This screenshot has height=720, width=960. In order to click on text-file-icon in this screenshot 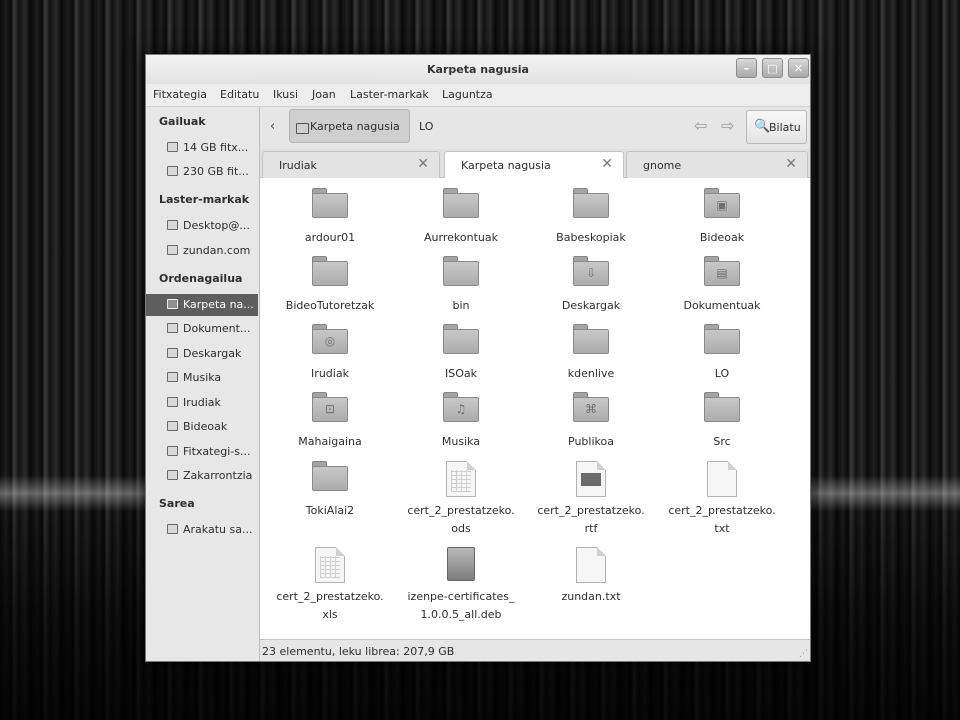, I will do `click(591, 565)`.